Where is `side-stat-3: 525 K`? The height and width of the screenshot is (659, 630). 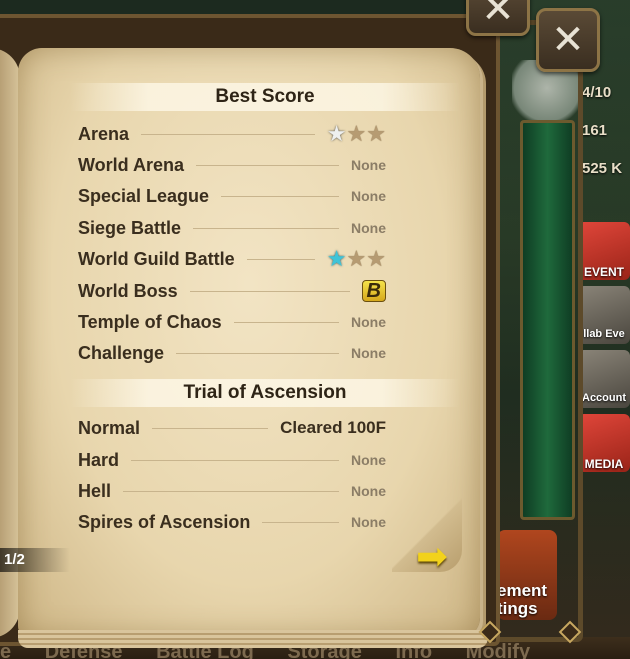
side-stat-3: 525 K is located at coordinates (602, 168).